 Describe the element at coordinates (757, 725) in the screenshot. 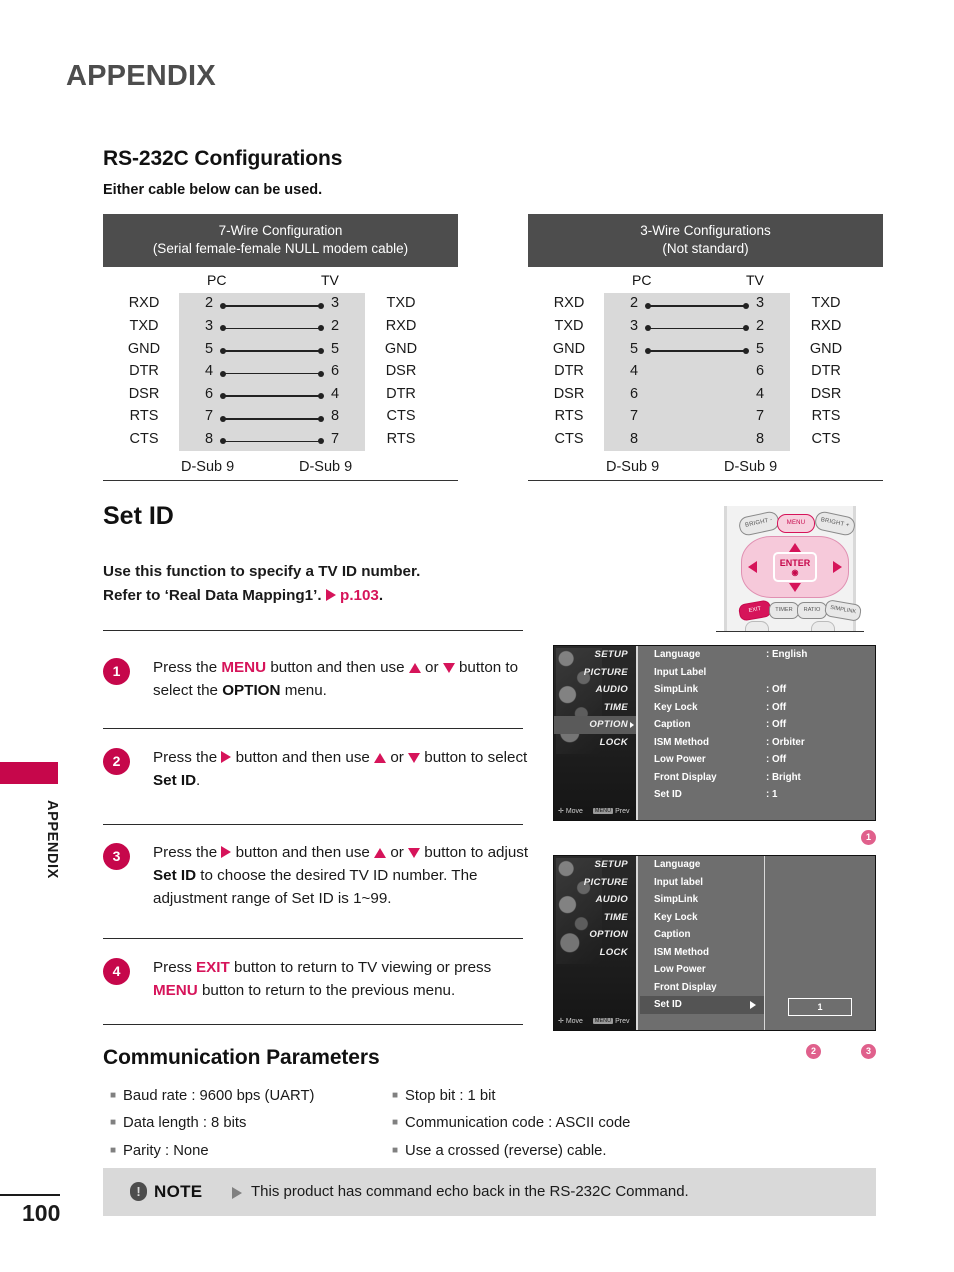

I see `osd-row-caption: Caption : Off` at that location.